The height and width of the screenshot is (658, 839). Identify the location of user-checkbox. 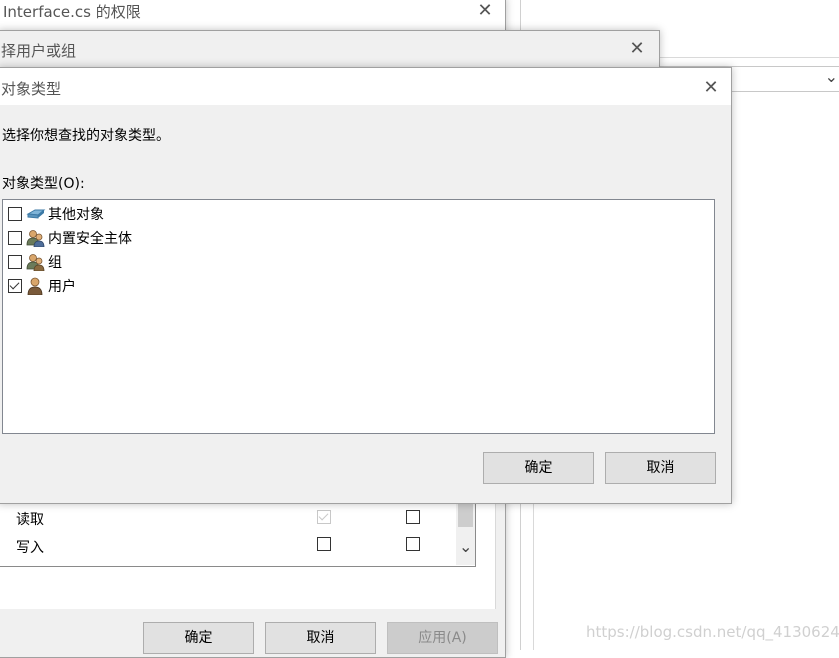
(15, 286).